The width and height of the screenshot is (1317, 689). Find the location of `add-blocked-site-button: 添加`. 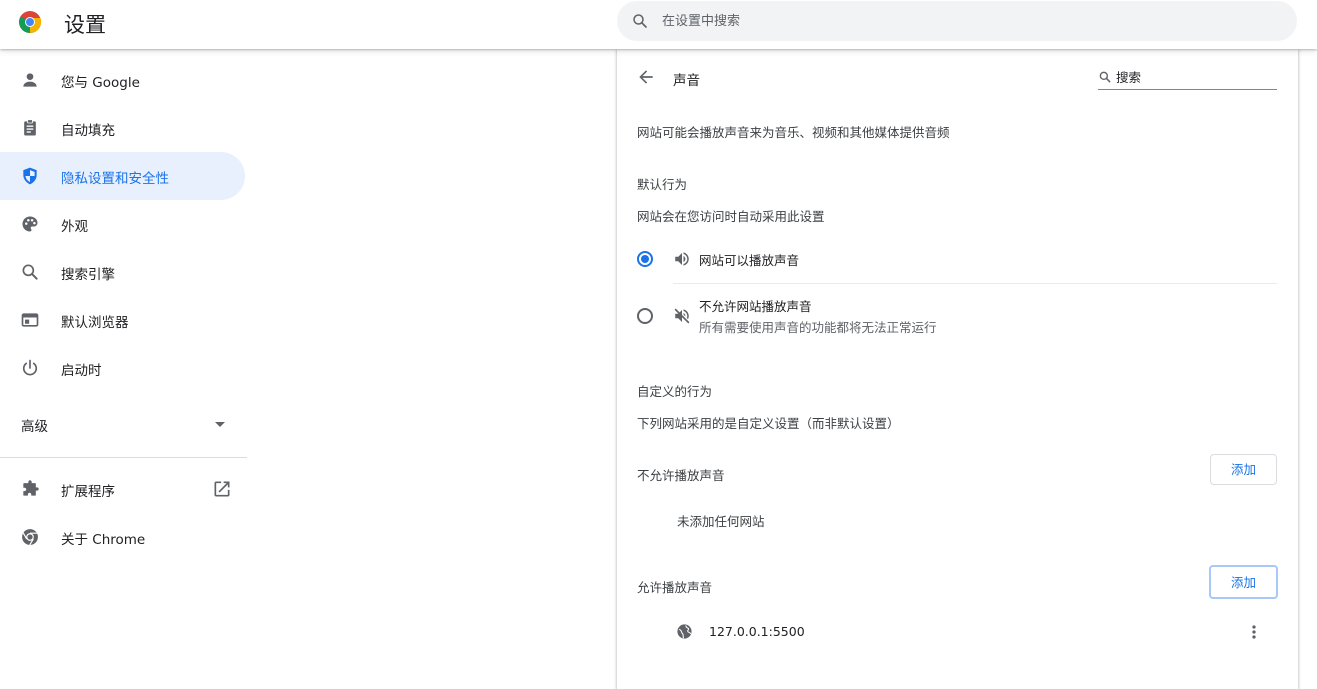

add-blocked-site-button: 添加 is located at coordinates (1243, 469).